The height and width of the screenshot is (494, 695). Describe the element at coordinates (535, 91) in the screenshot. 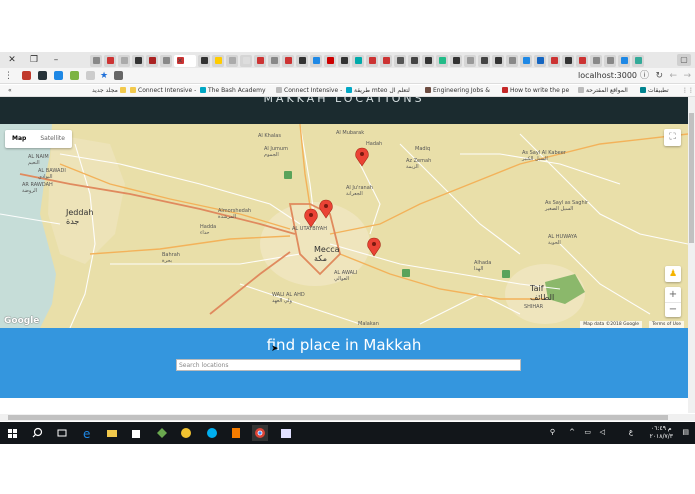

I see `bookmark-item: How to write the pe` at that location.